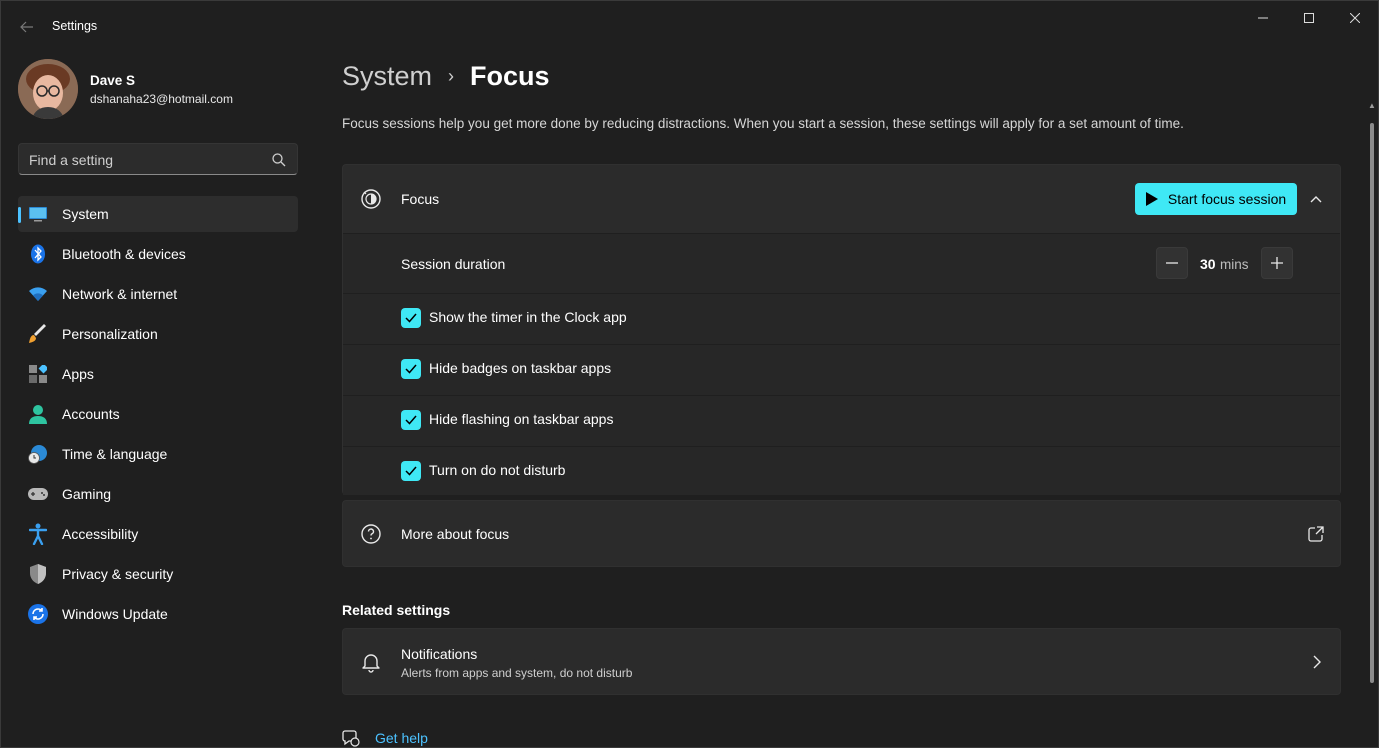 The height and width of the screenshot is (748, 1379). I want to click on sidebar-item-accessibility: Accessibility, so click(158, 534).